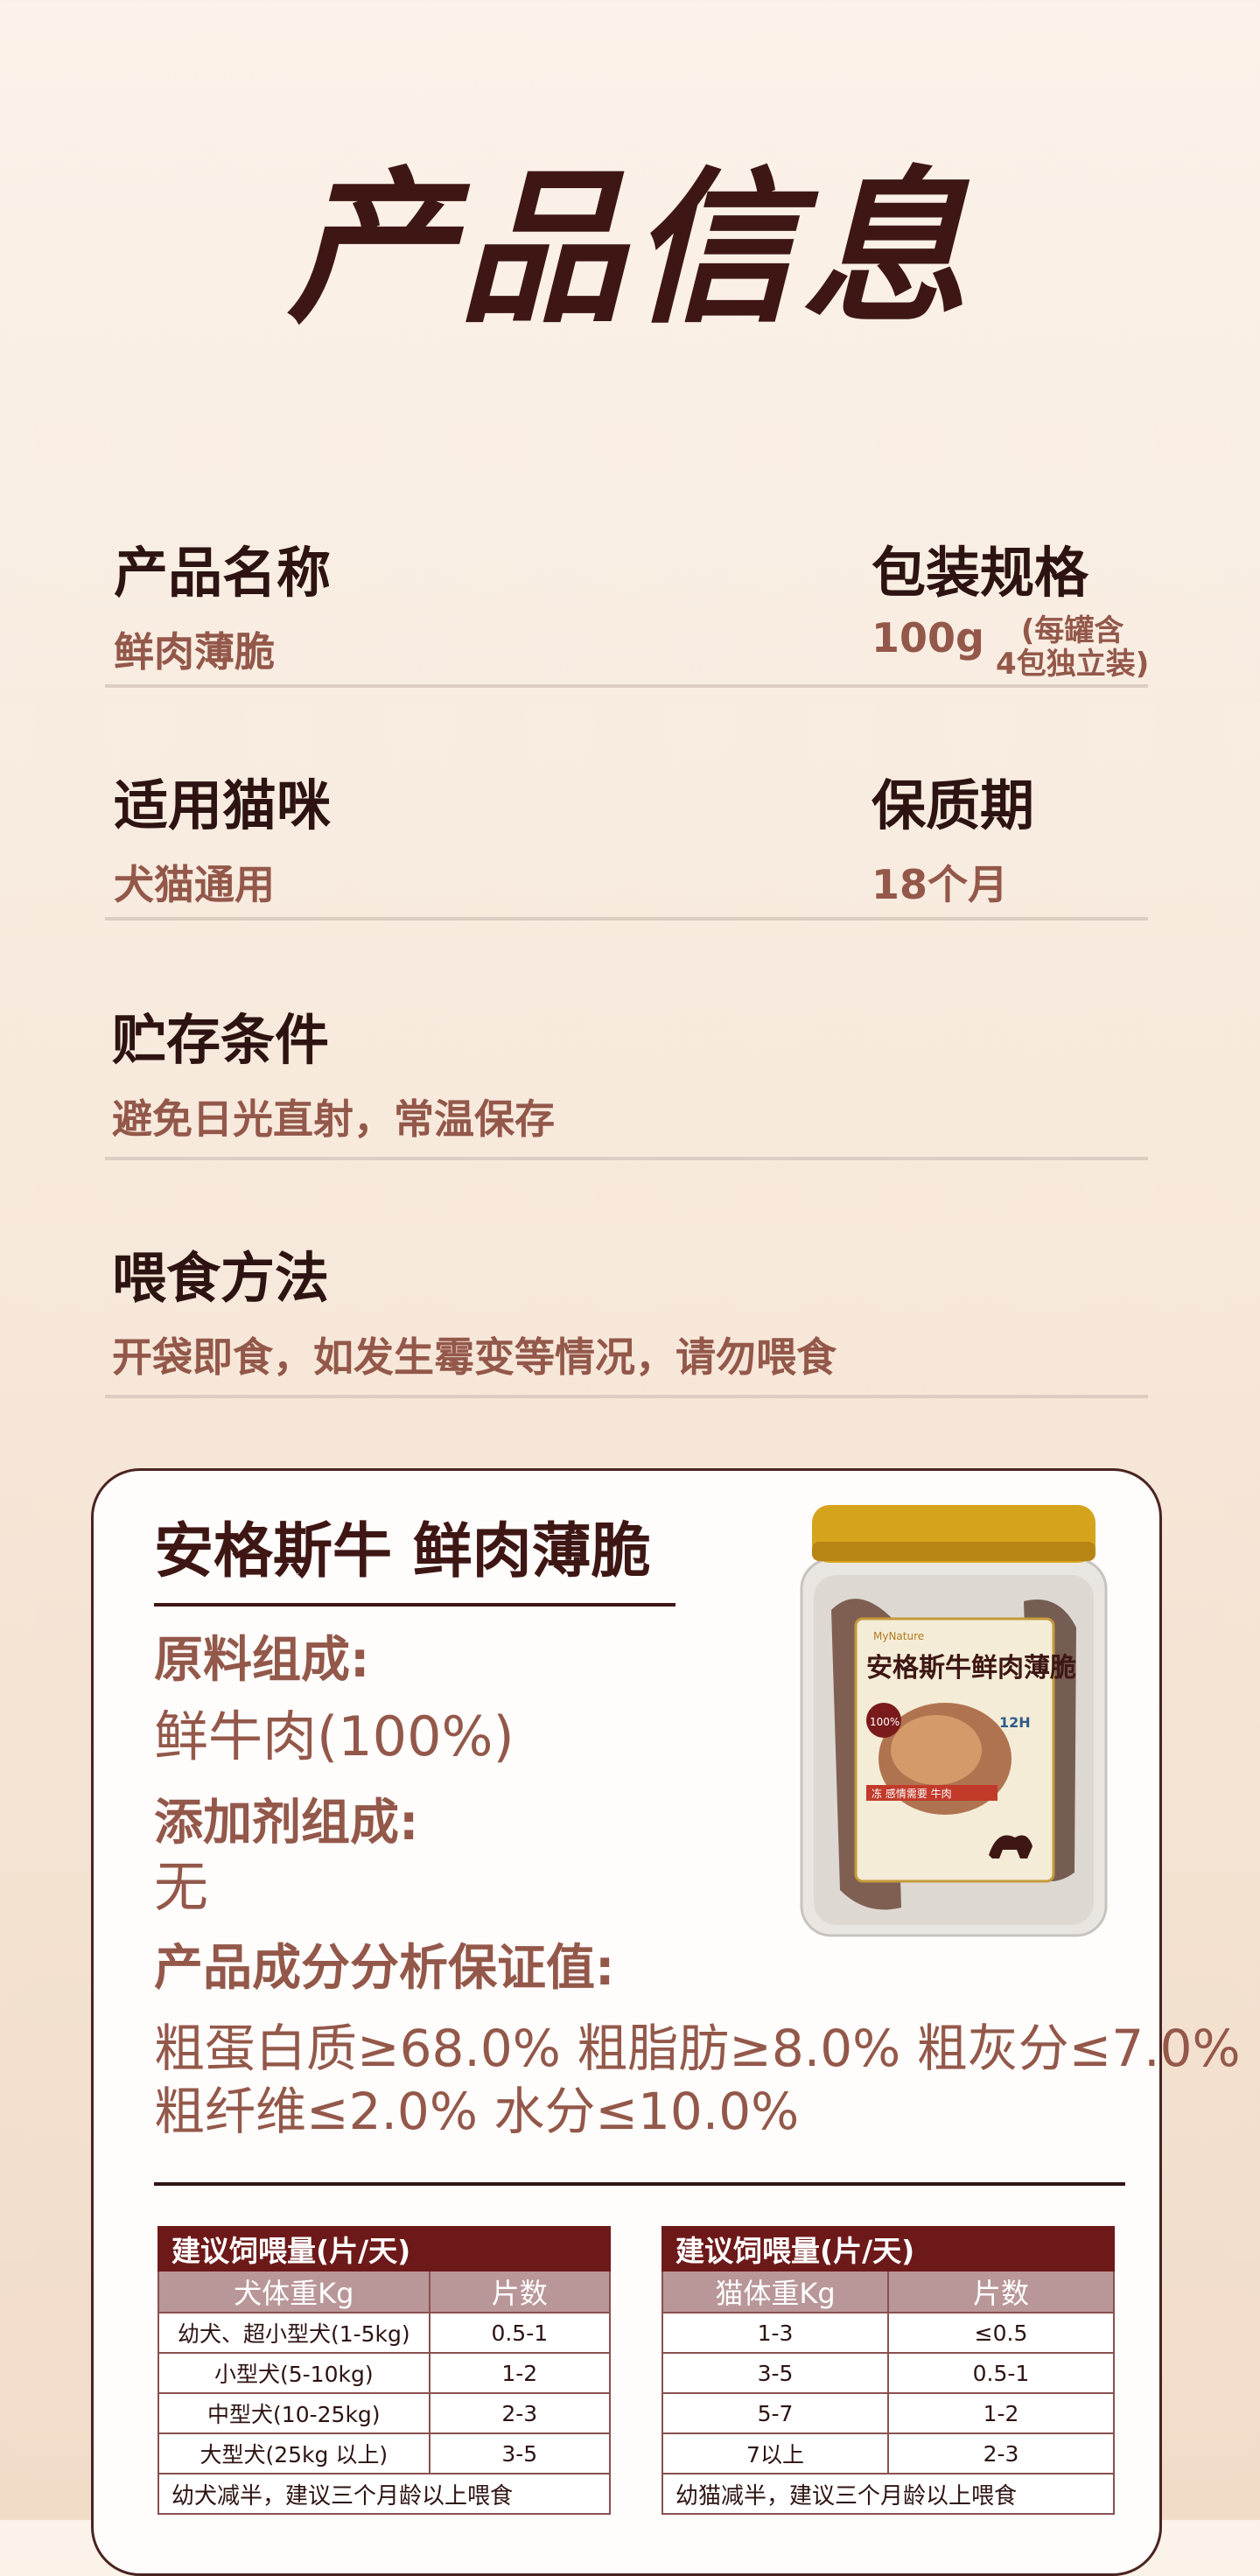  I want to click on feeding-label: 喂食方法, so click(221, 1278).